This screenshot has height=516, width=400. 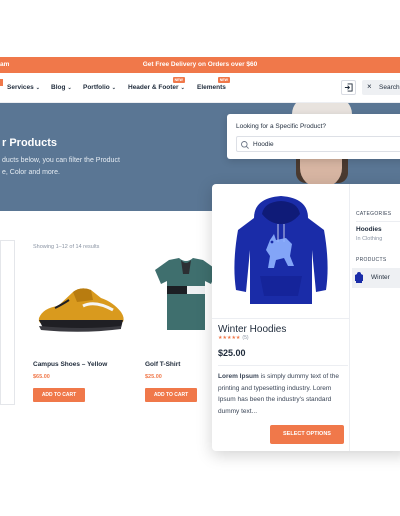 What do you see at coordinates (153, 87) in the screenshot?
I see `nav-label: Header & Footer` at bounding box center [153, 87].